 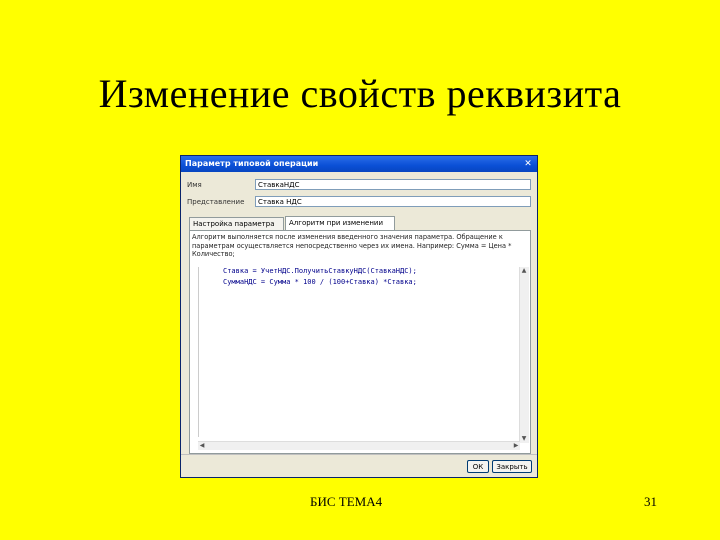 I want to click on window-title: Параметр типовой операции, so click(x=252, y=163).